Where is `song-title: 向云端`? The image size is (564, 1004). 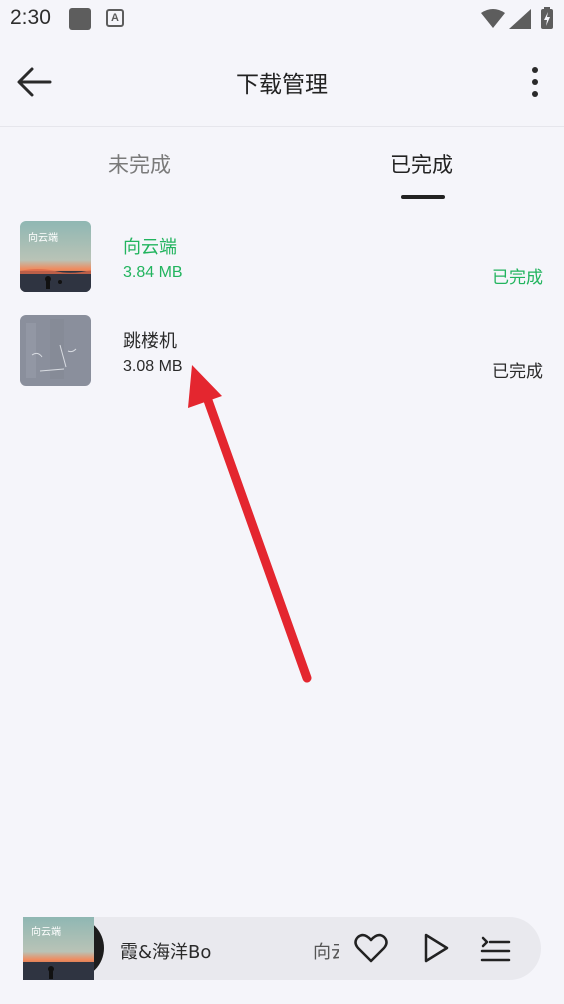
song-title: 向云端 is located at coordinates (150, 247).